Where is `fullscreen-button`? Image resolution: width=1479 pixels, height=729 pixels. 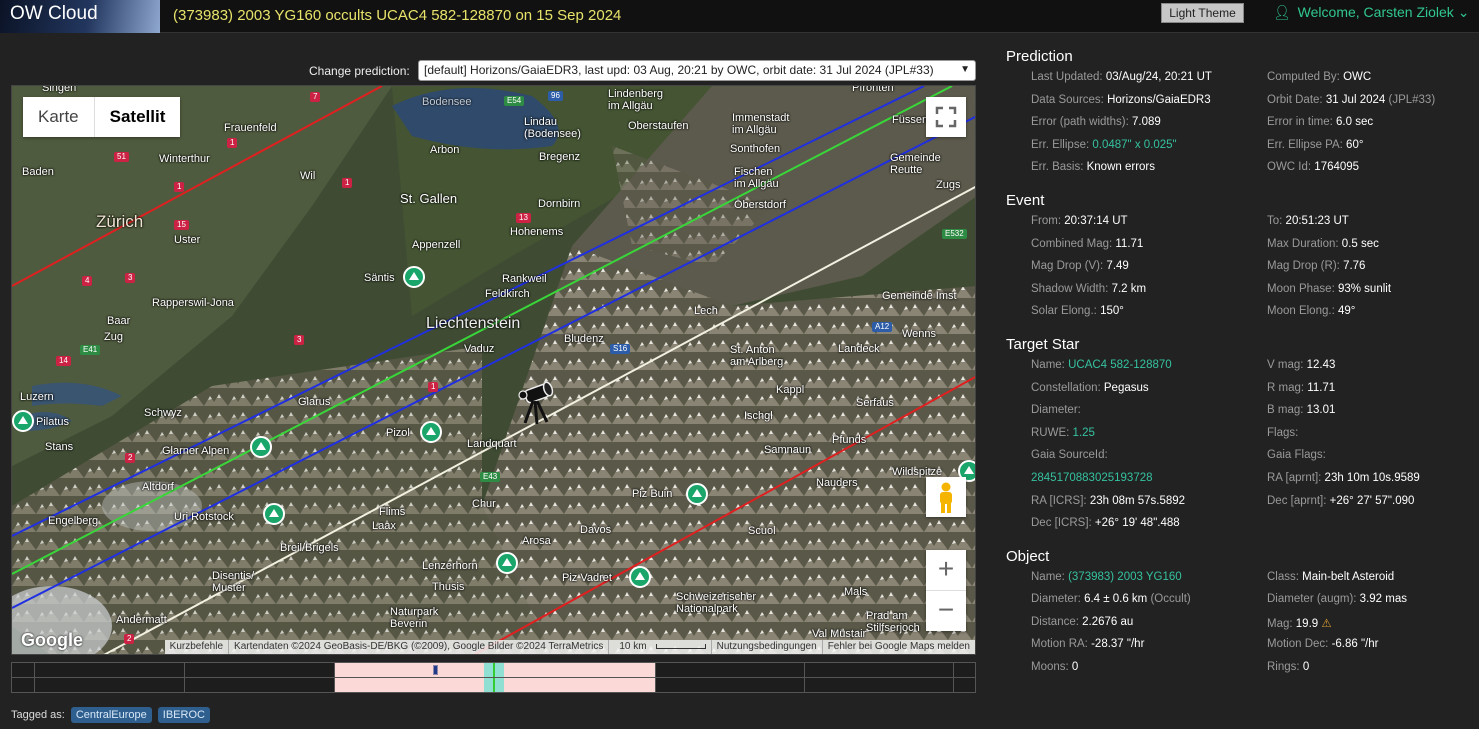 fullscreen-button is located at coordinates (946, 117).